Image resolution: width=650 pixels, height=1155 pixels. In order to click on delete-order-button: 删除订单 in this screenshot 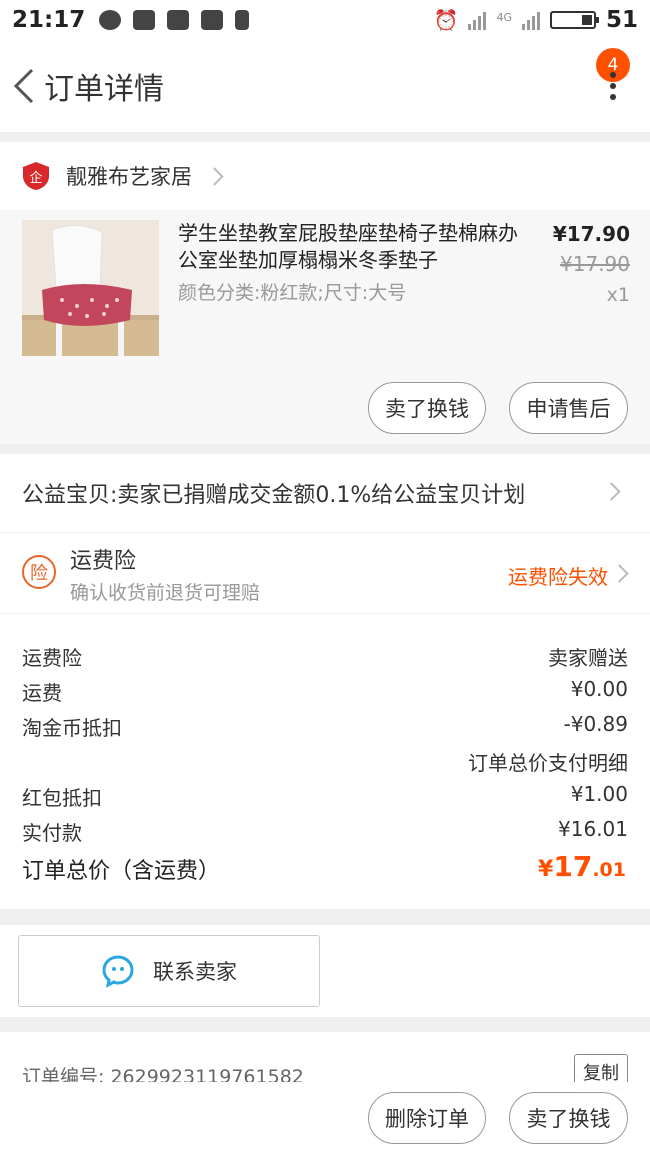, I will do `click(427, 1118)`.